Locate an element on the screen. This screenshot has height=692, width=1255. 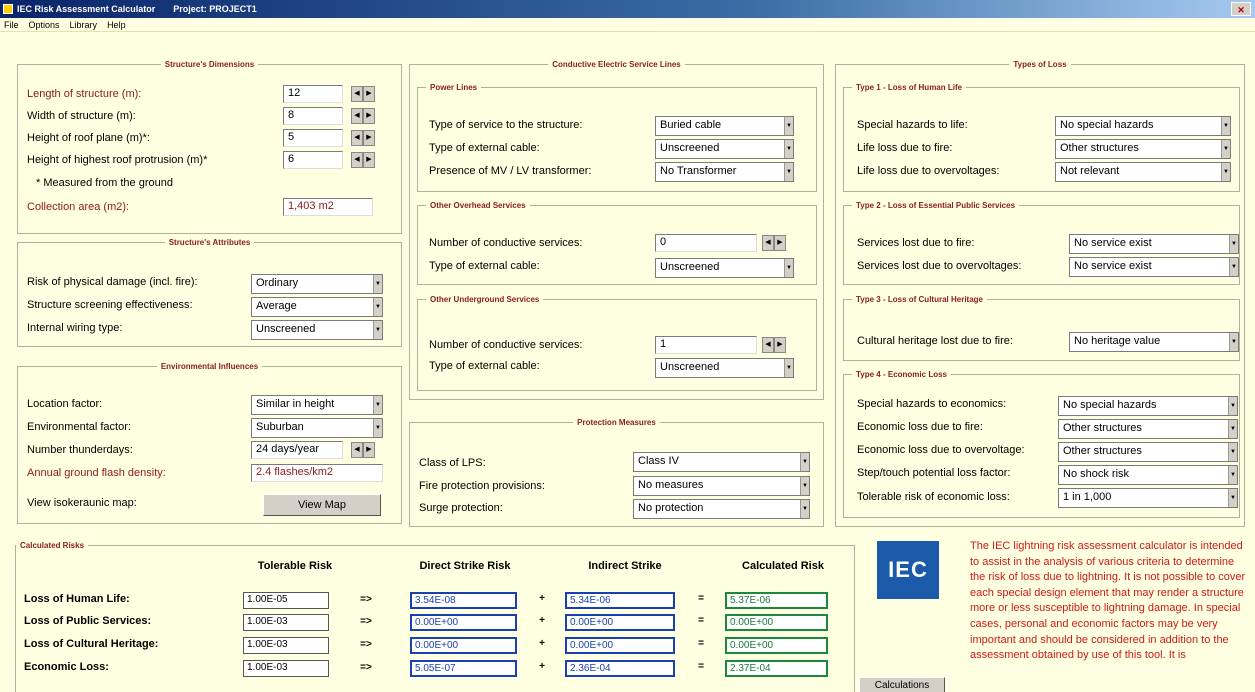
thunder-spinner: ◀ ▶ is located at coordinates (363, 450).